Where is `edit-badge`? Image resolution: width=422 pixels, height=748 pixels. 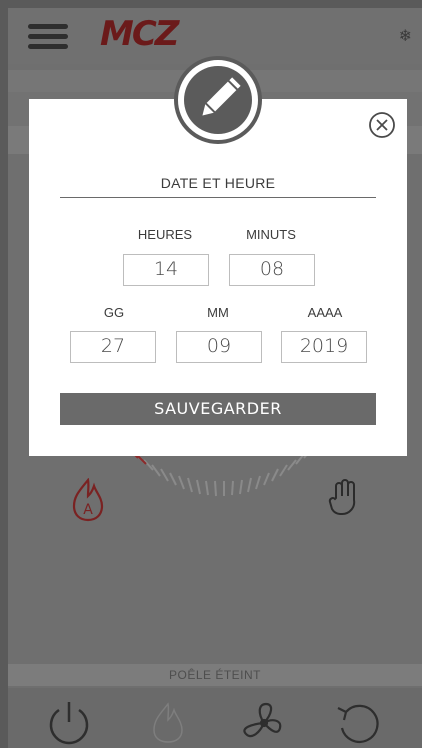 edit-badge is located at coordinates (218, 100).